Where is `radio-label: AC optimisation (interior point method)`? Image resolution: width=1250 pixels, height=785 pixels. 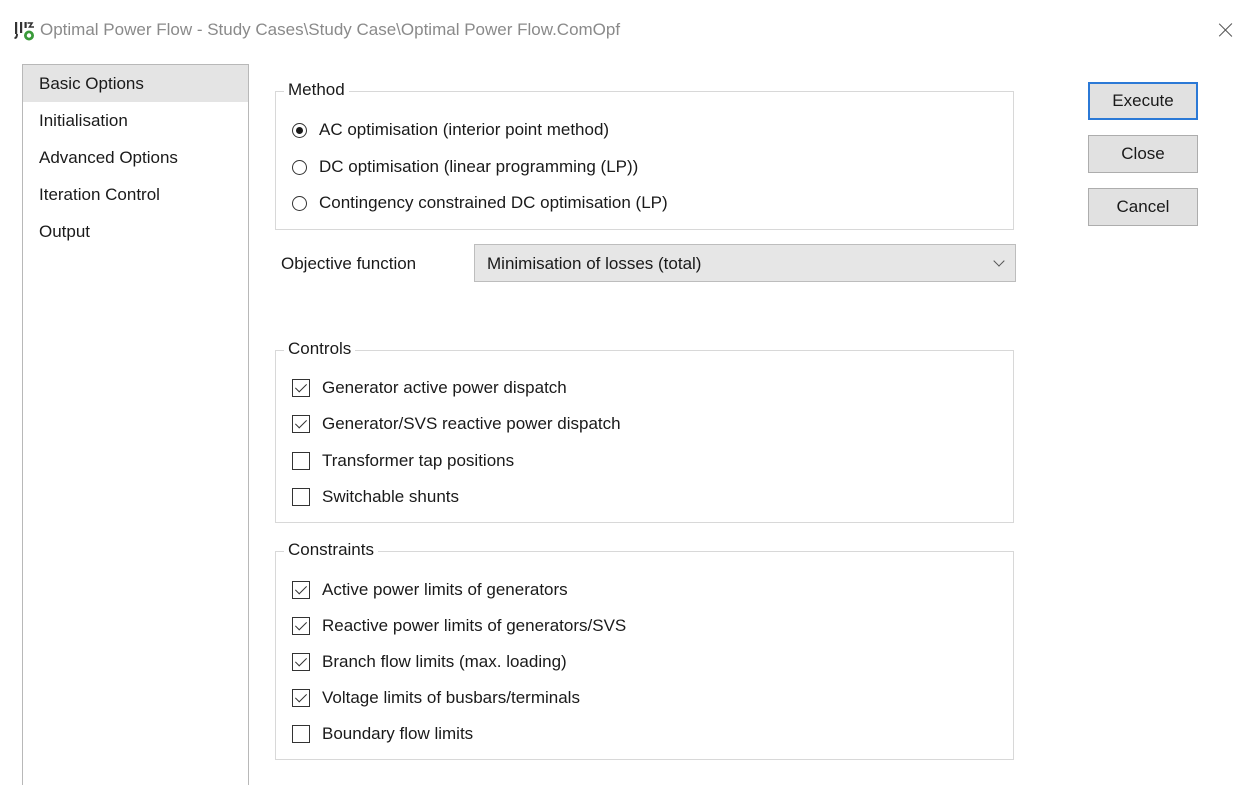
radio-label: AC optimisation (interior point method) is located at coordinates (464, 129).